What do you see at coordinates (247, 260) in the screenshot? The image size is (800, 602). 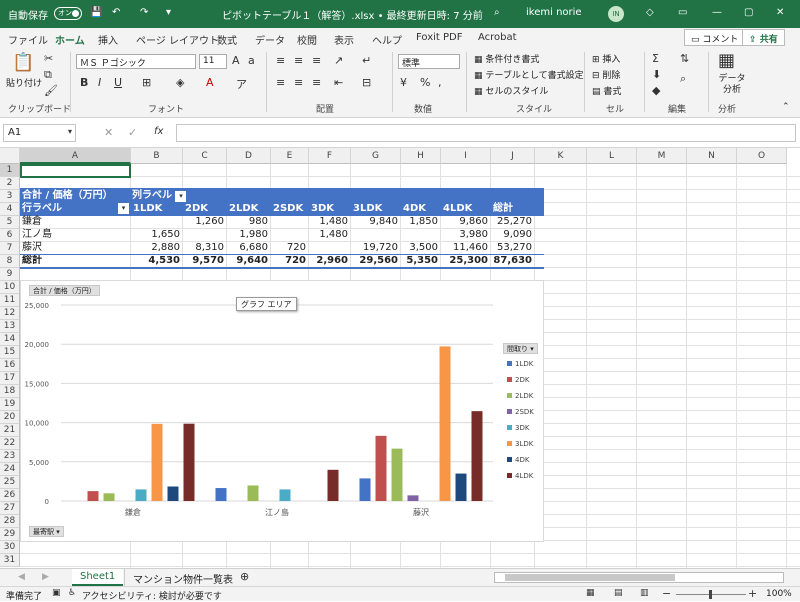 I see `pivot-total-cell: 9,640` at bounding box center [247, 260].